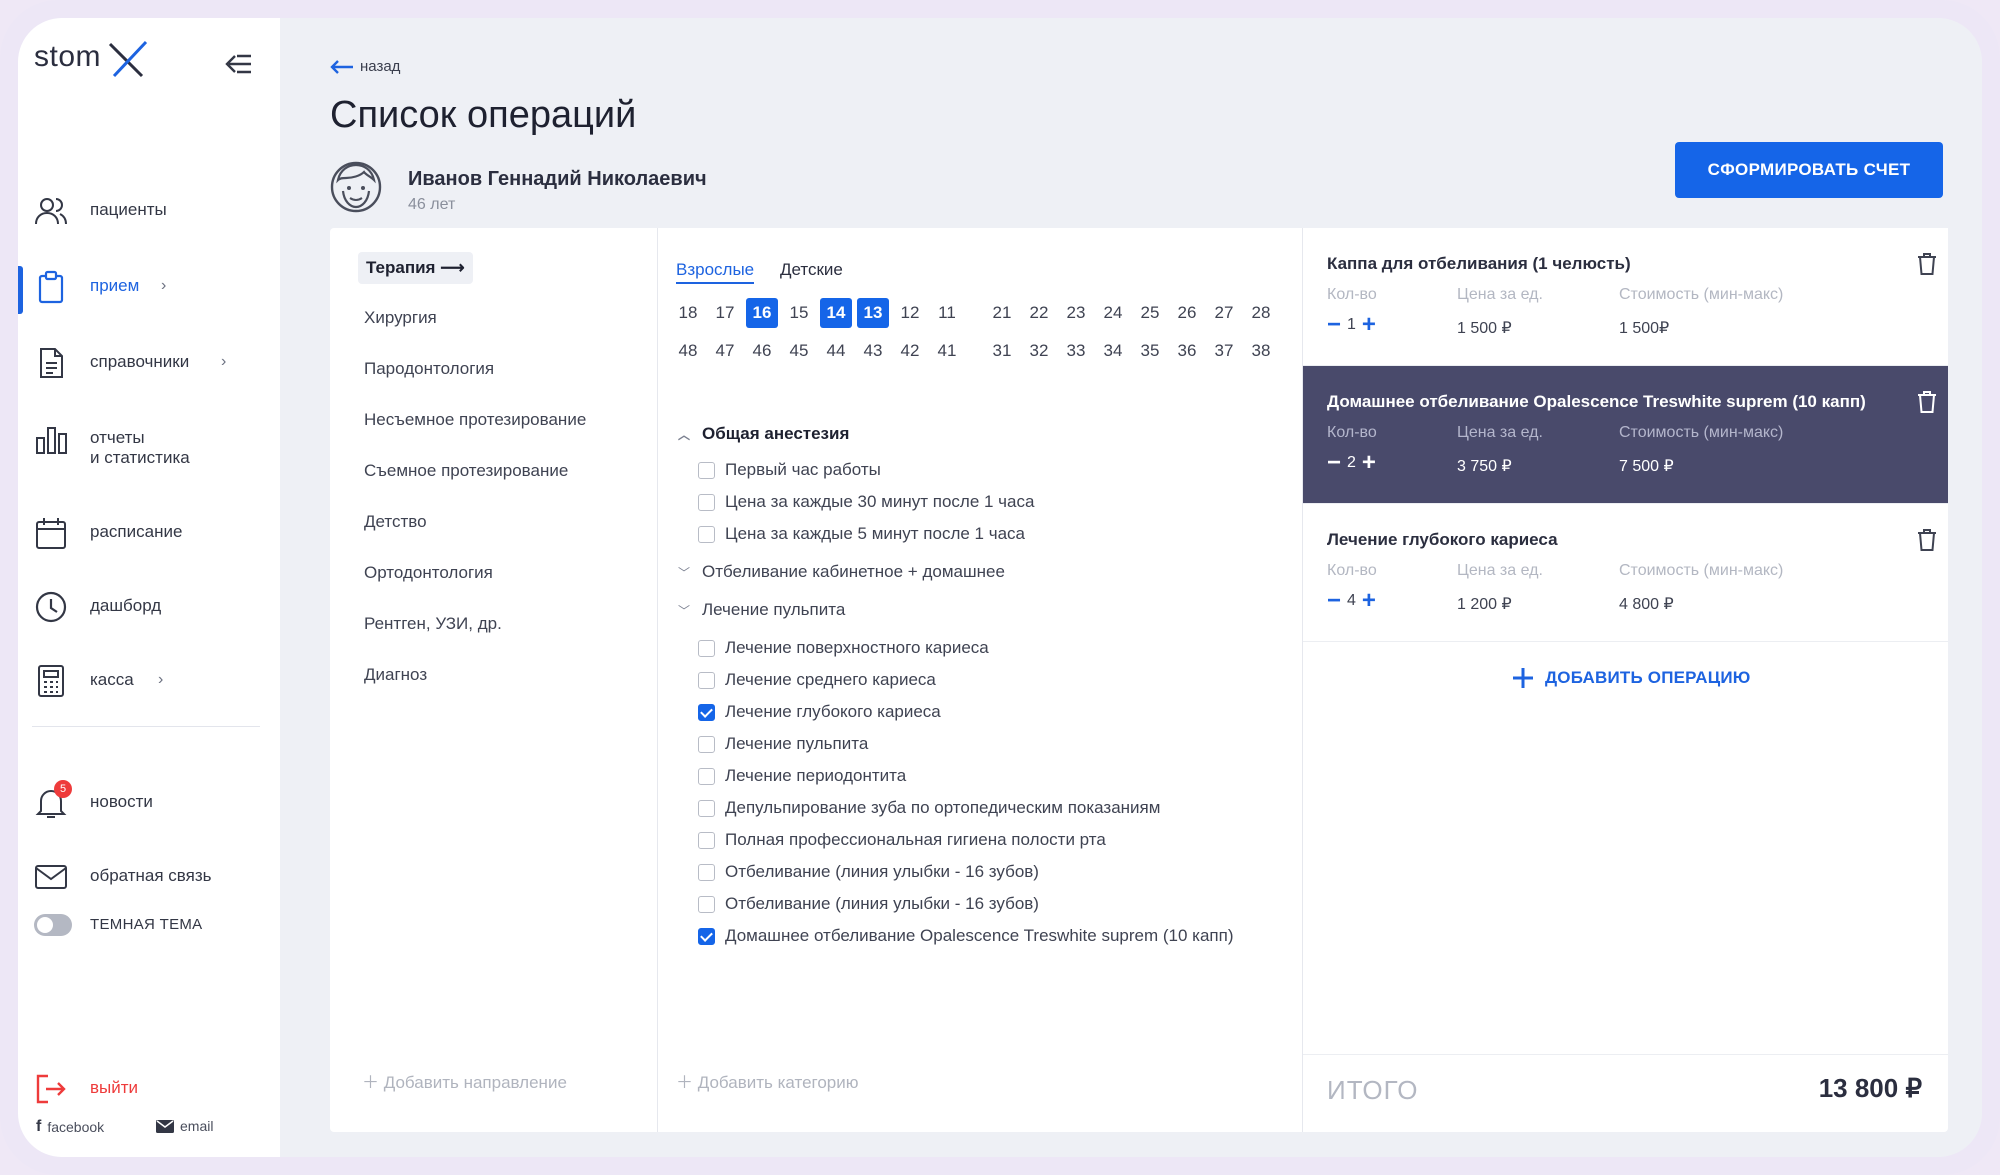  What do you see at coordinates (149, 286) in the screenshot?
I see `sidebar-item-reception: прием ›` at bounding box center [149, 286].